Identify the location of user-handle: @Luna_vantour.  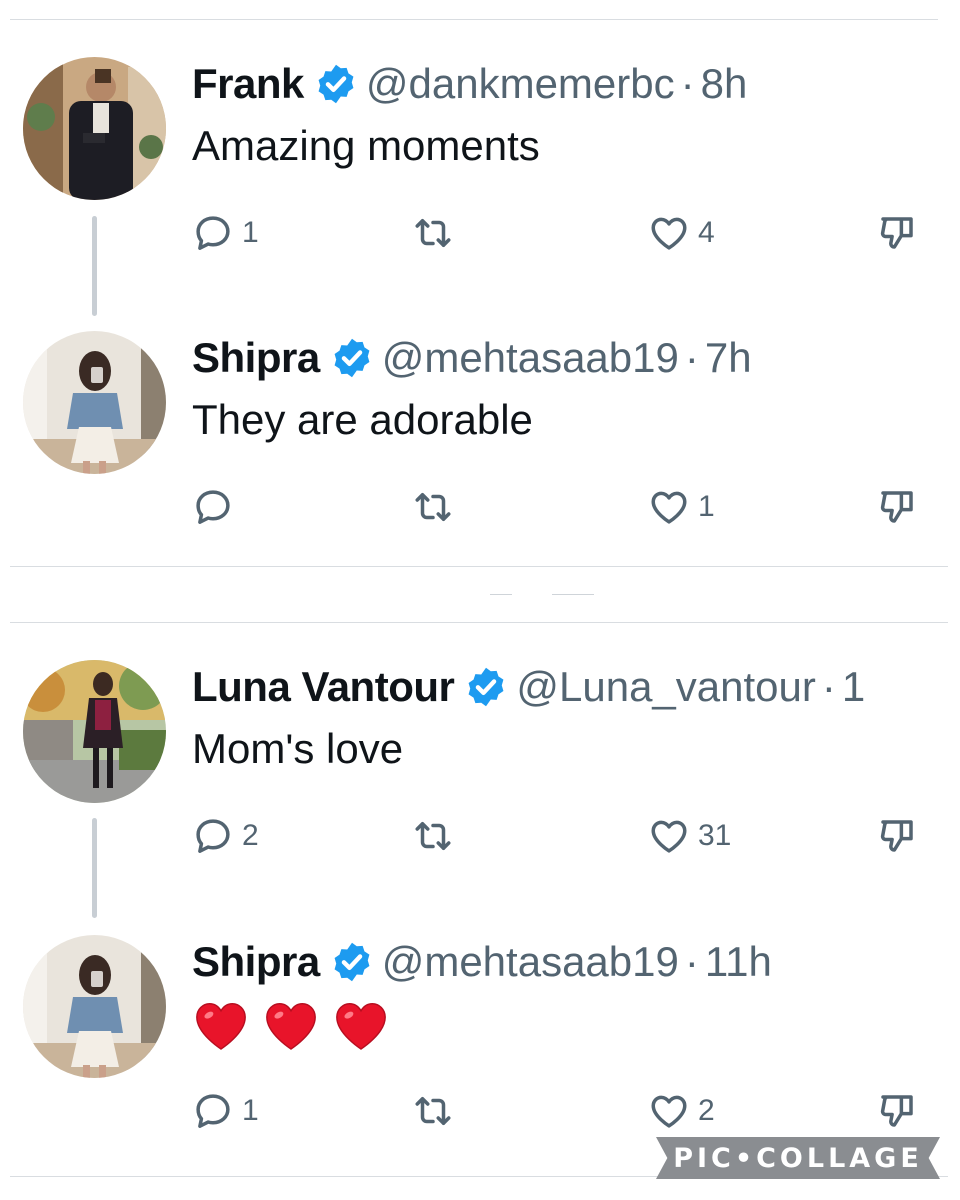
(666, 687).